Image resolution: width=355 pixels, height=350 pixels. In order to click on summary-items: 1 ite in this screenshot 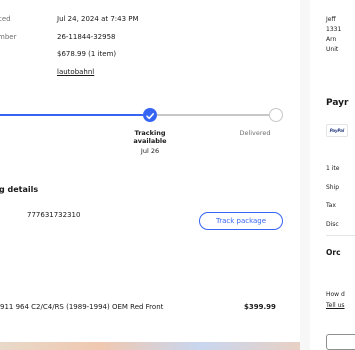, I will do `click(333, 168)`.